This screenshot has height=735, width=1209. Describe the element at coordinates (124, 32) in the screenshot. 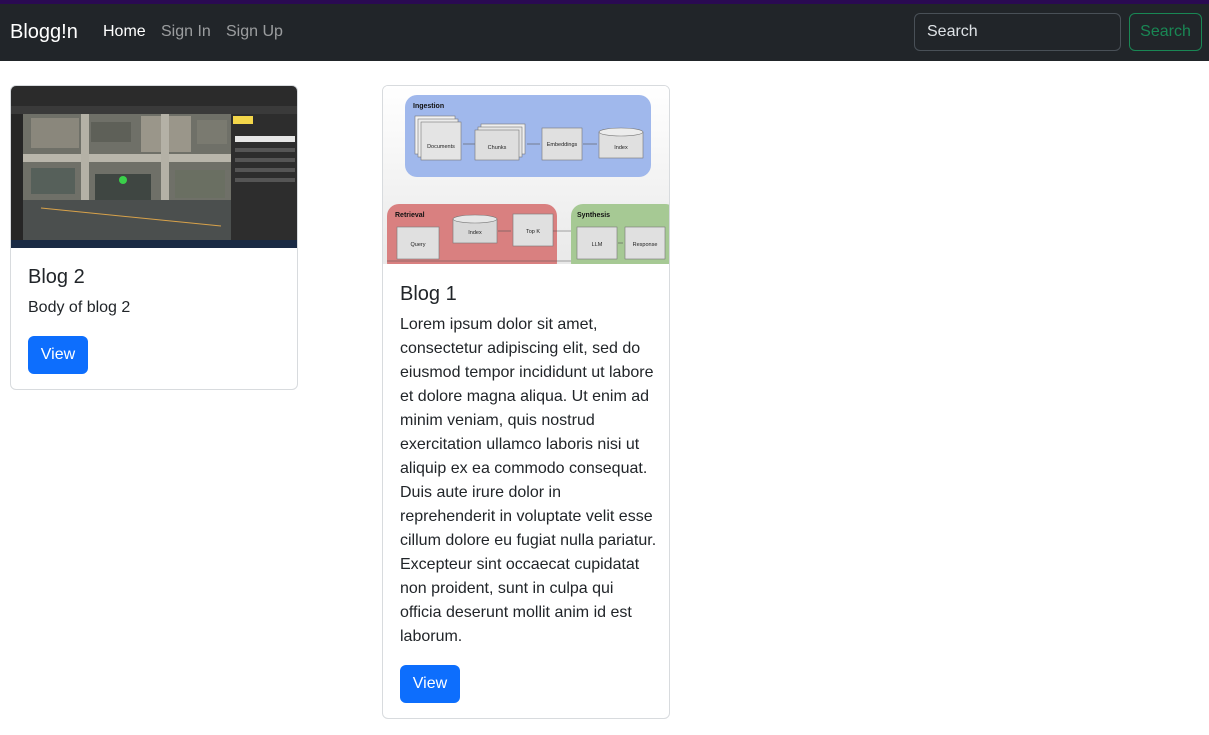

I see `nav-link-home: Home` at that location.